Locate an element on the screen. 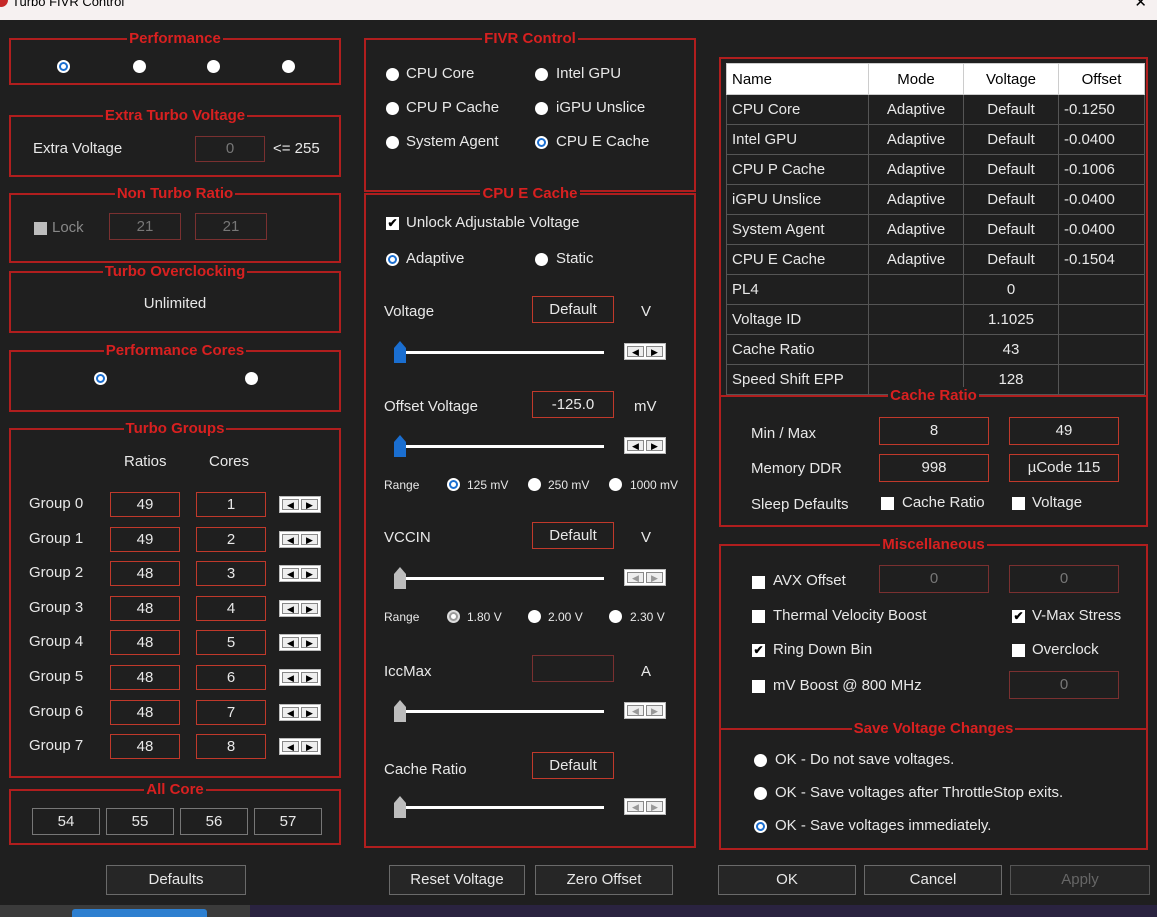  turbo-group-cores-field: 6 is located at coordinates (231, 677).